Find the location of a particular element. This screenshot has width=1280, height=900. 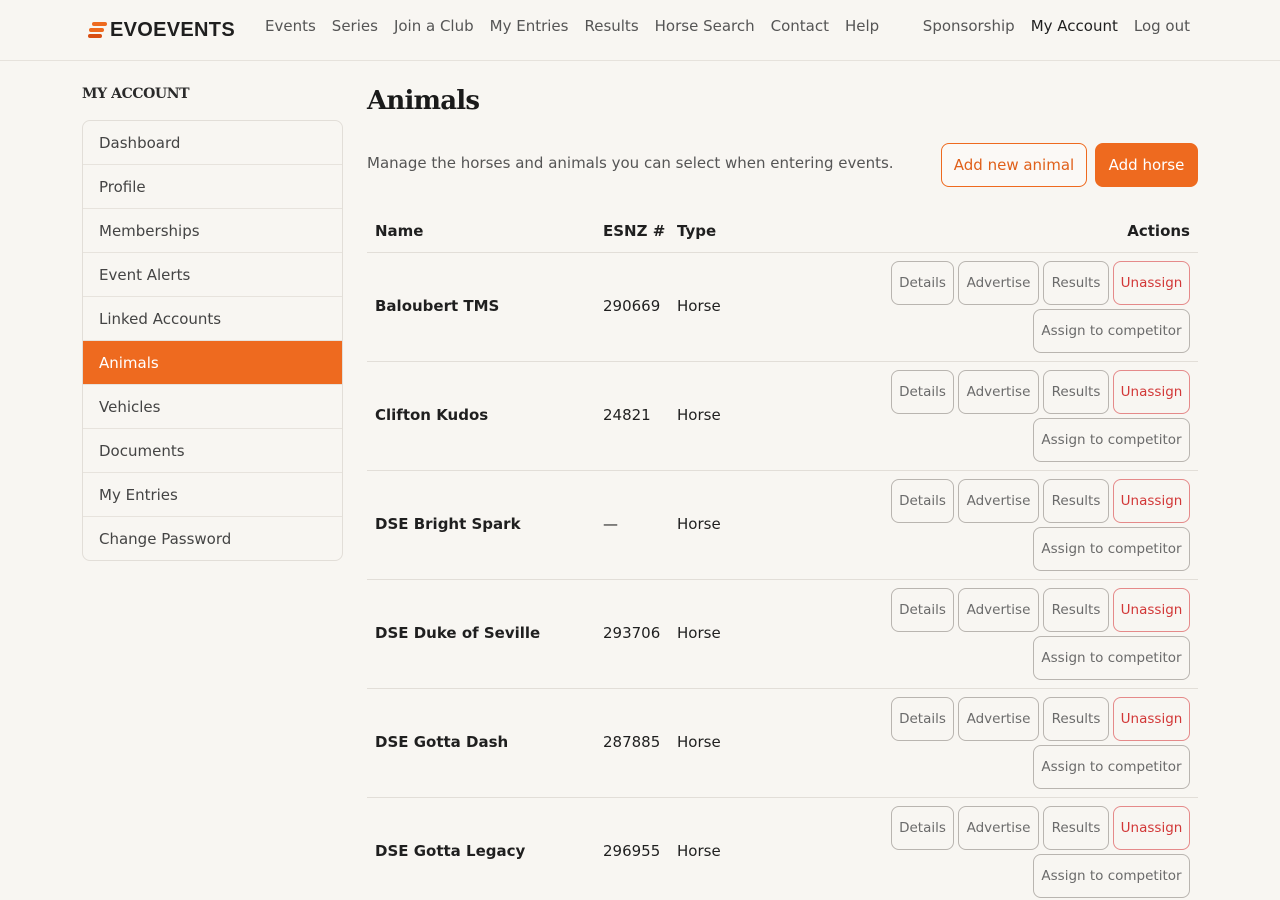

nav-log-out: Log out is located at coordinates (1162, 26).